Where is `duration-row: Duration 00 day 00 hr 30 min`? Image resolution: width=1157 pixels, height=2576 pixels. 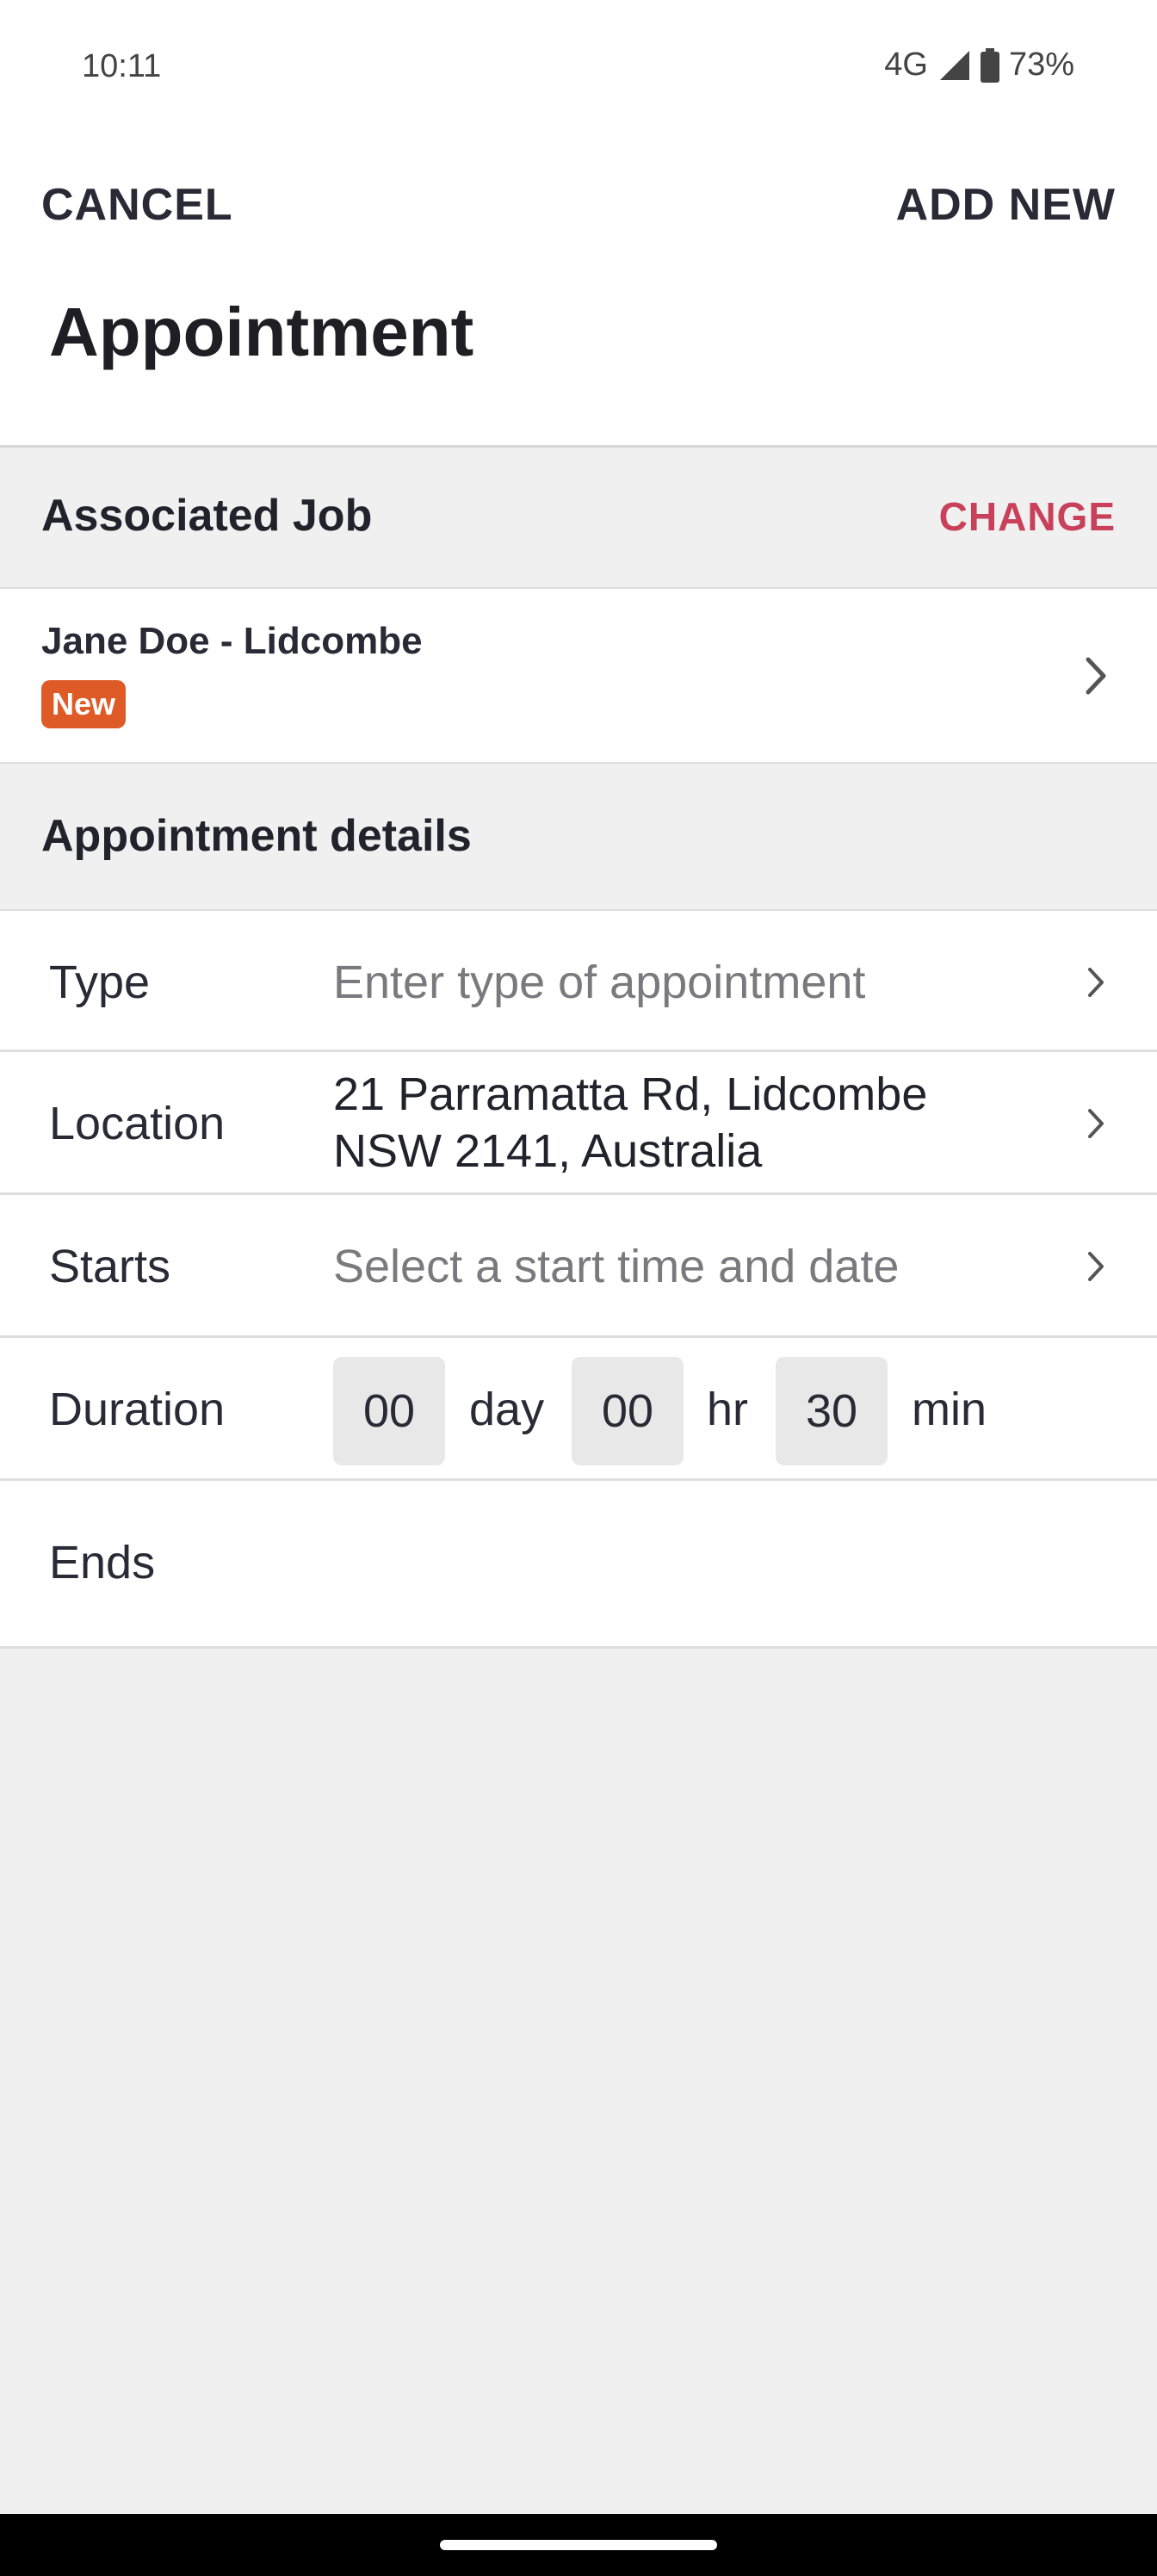 duration-row: Duration 00 day 00 hr 30 min is located at coordinates (579, 1410).